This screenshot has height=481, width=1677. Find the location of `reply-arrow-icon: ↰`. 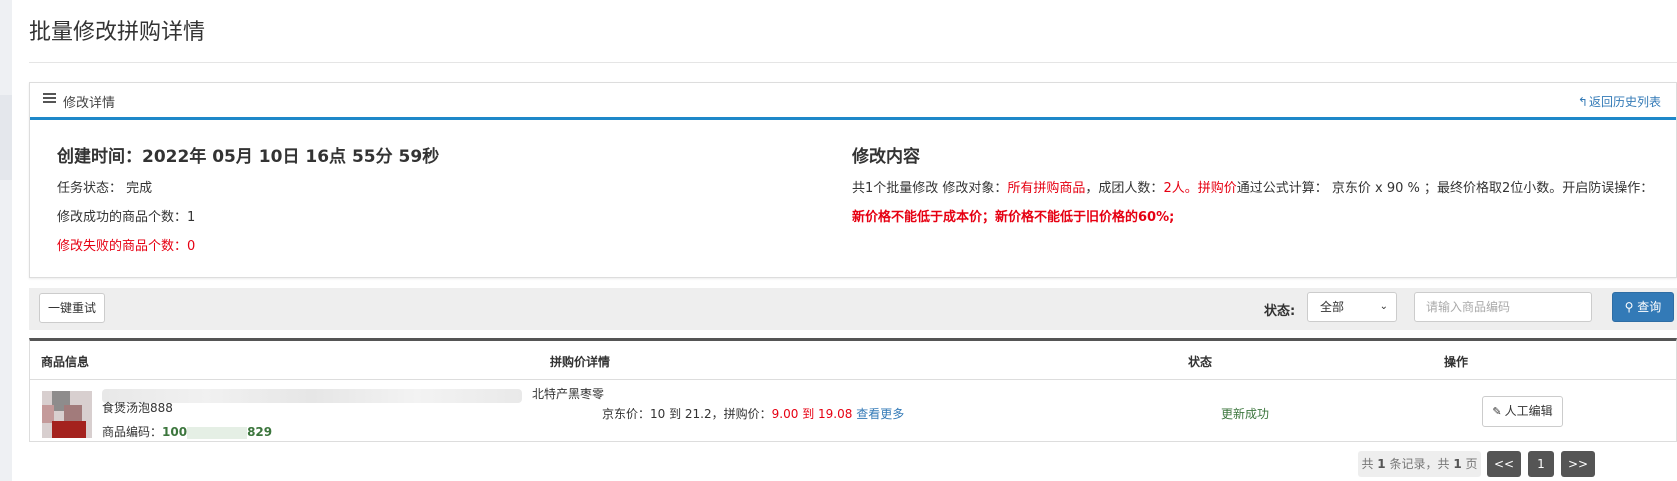

reply-arrow-icon: ↰ is located at coordinates (1582, 102).